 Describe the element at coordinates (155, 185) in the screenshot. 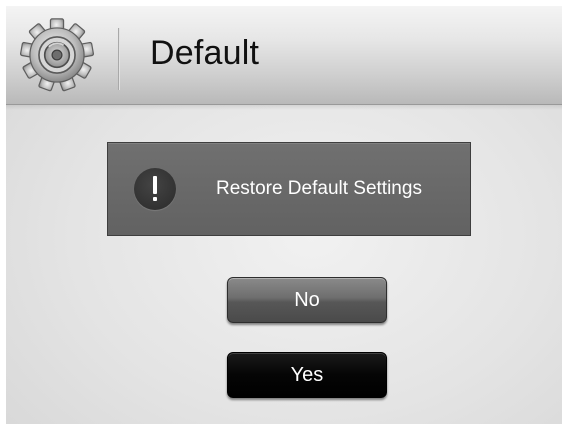

I see `alert-icon-bar` at that location.